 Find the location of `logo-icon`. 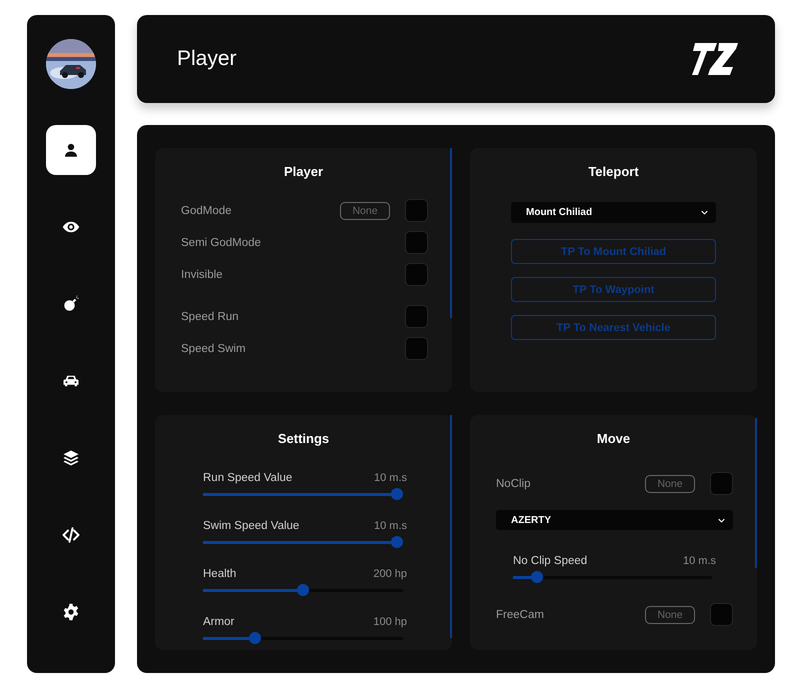

logo-icon is located at coordinates (715, 59).